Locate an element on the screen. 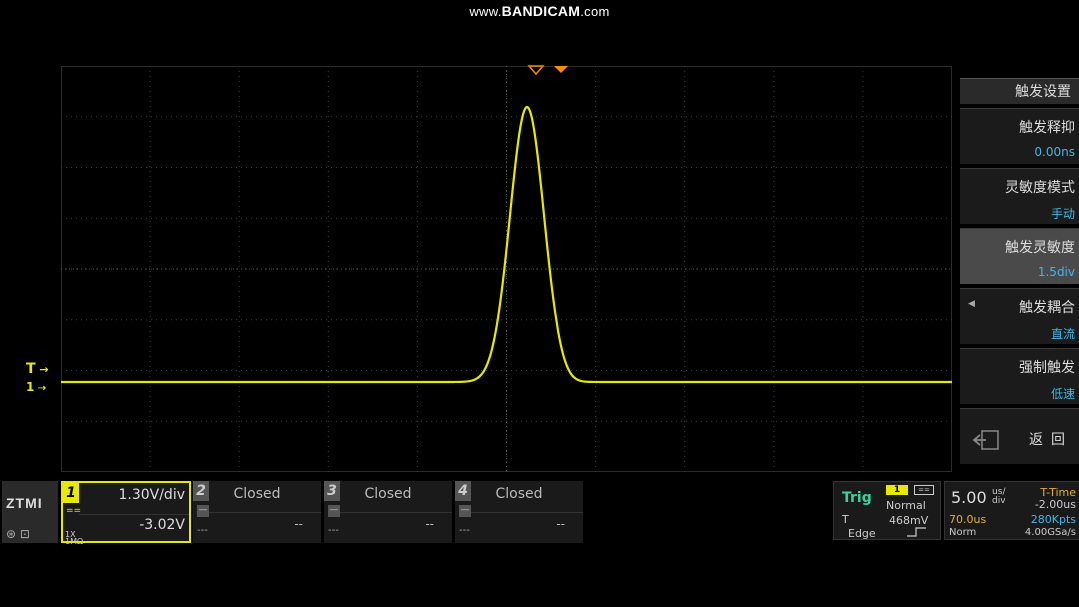  menu-item-back: 返回 is located at coordinates (1019, 436).